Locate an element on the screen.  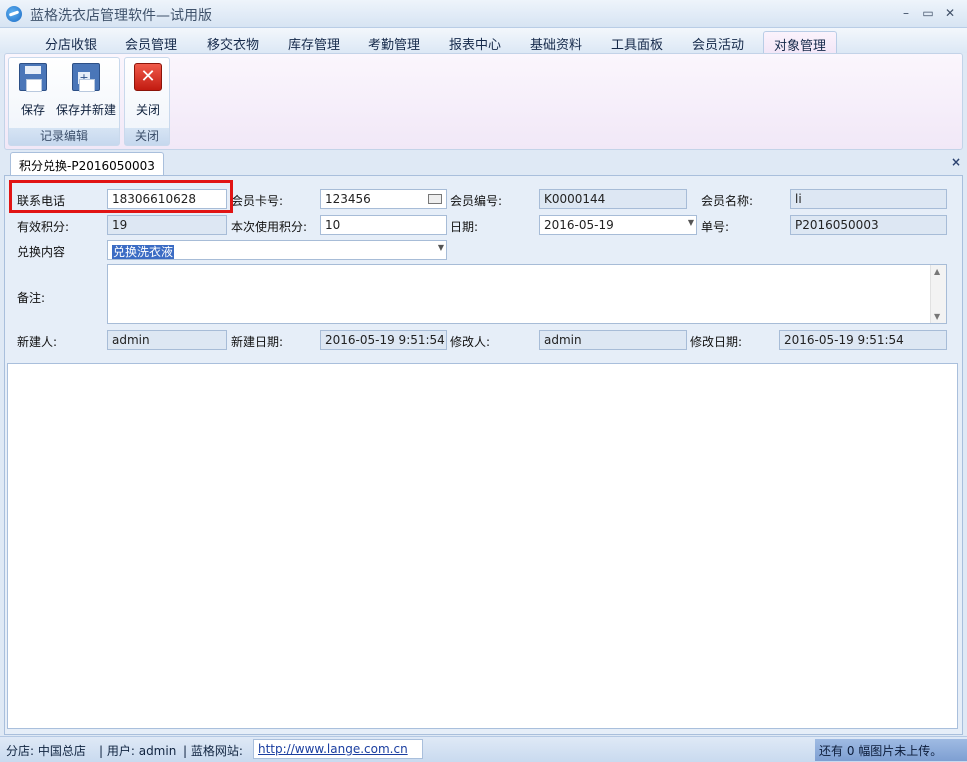
order-no-field: P2016050003 is located at coordinates (868, 225).